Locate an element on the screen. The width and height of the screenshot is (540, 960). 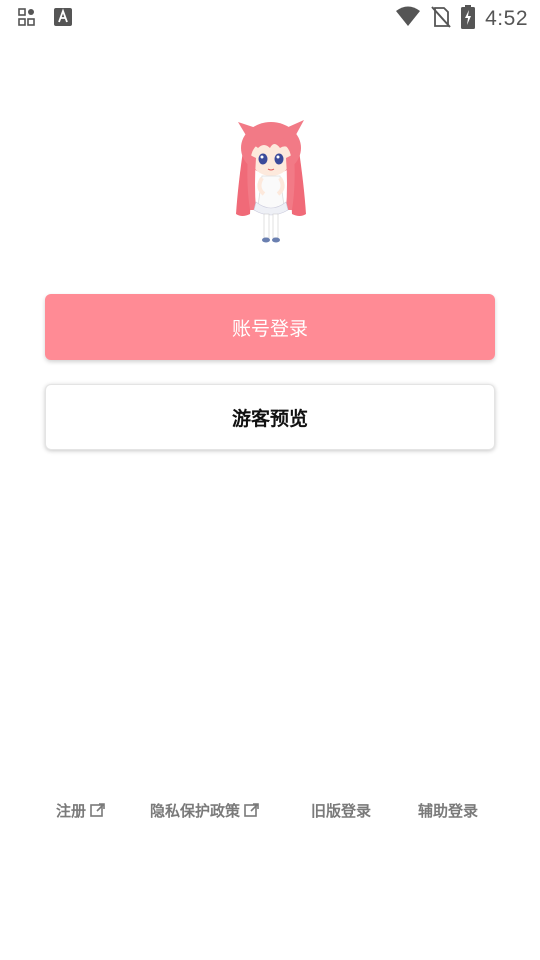
apps-grid-icon is located at coordinates (27, 19).